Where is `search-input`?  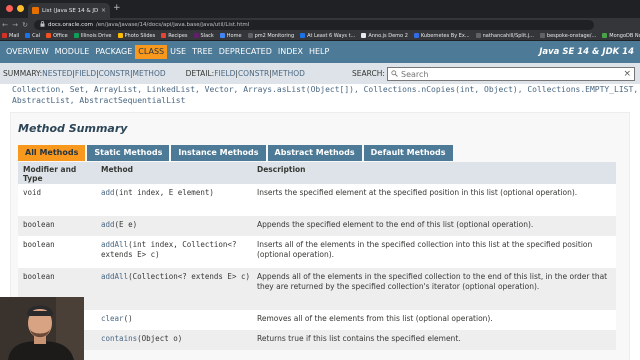 search-input is located at coordinates (511, 74).